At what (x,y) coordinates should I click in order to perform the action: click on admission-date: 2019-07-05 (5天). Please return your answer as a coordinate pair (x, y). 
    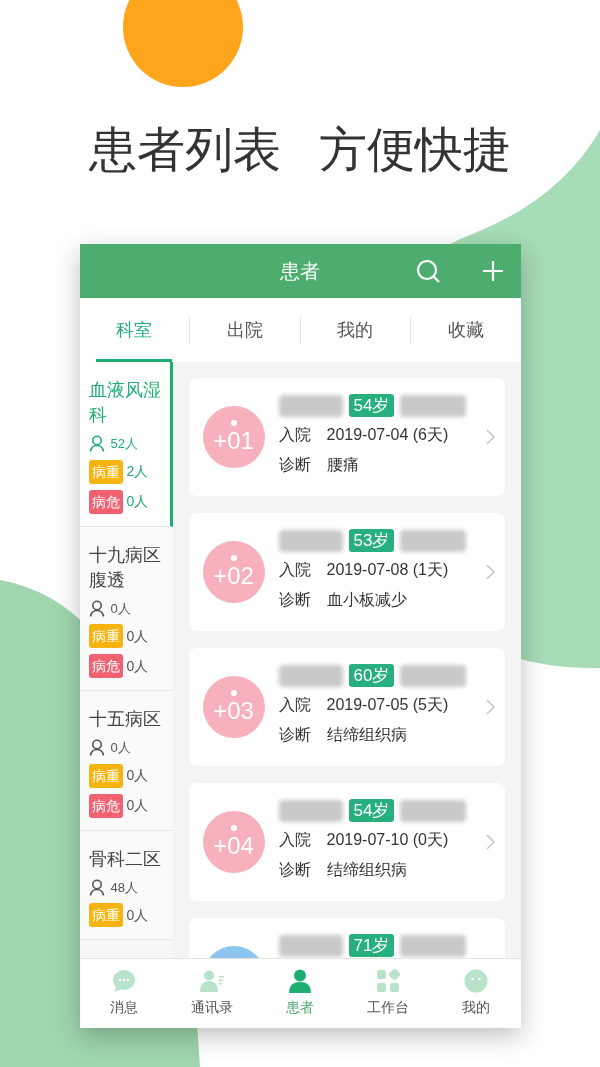
    Looking at the image, I should click on (387, 705).